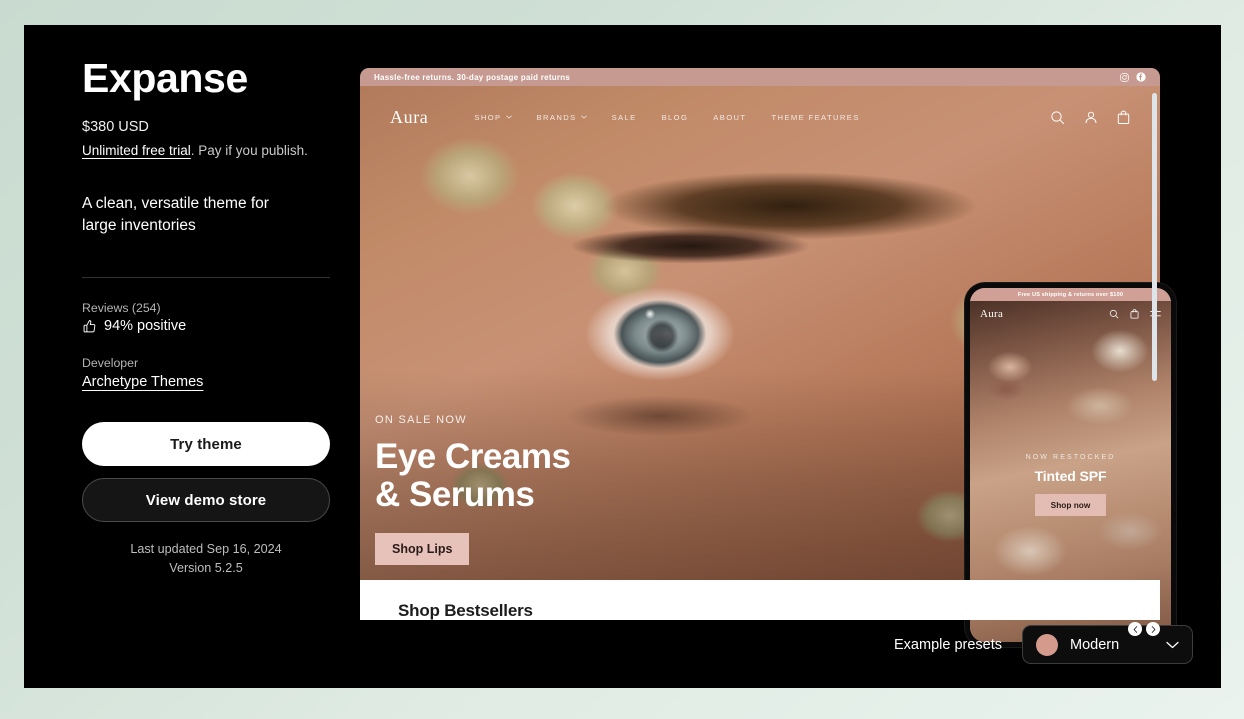  I want to click on reviews-row: 94% positive, so click(218, 326).